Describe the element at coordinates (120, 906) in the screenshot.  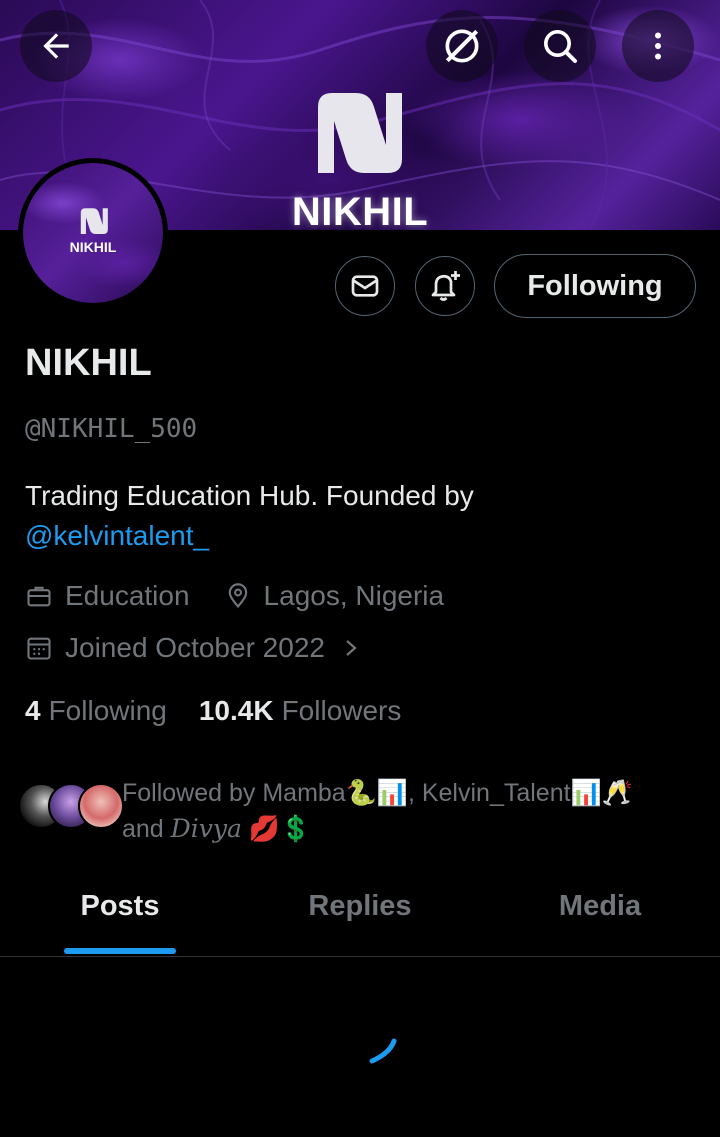
I see `tab-posts: Posts` at that location.